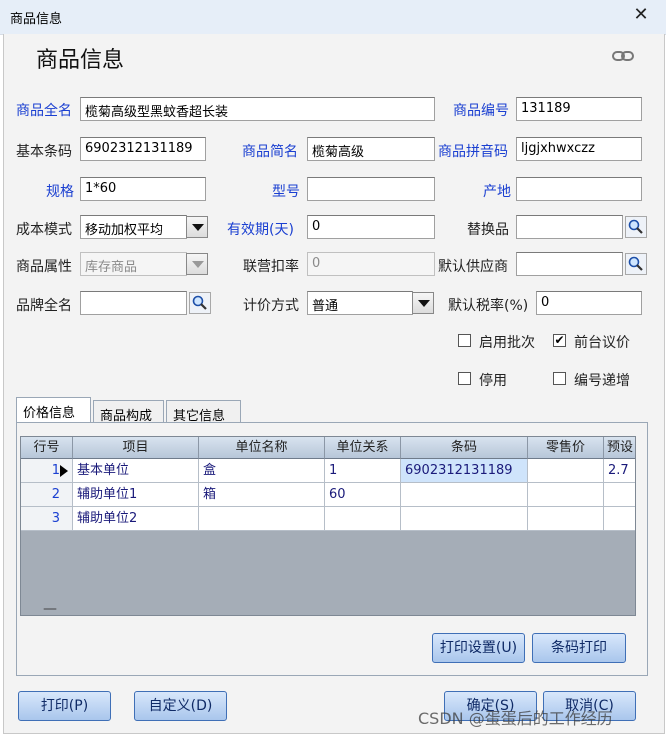 The image size is (666, 735). What do you see at coordinates (64, 706) in the screenshot?
I see `print-button: 打印(P)` at bounding box center [64, 706].